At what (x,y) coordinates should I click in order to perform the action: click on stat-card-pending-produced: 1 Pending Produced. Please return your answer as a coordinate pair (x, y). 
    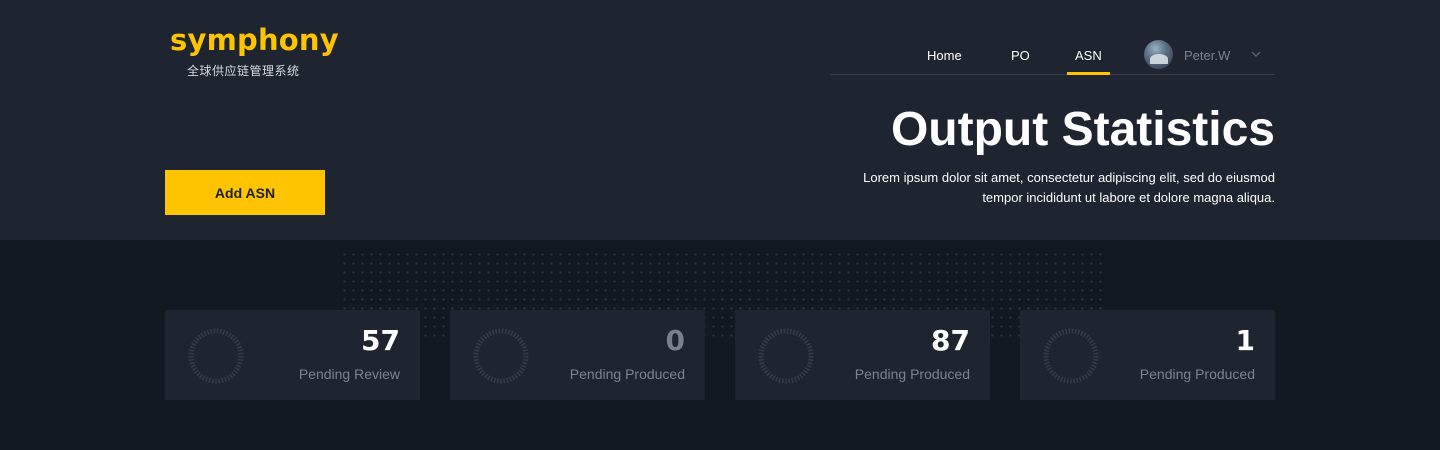
    Looking at the image, I should click on (1147, 355).